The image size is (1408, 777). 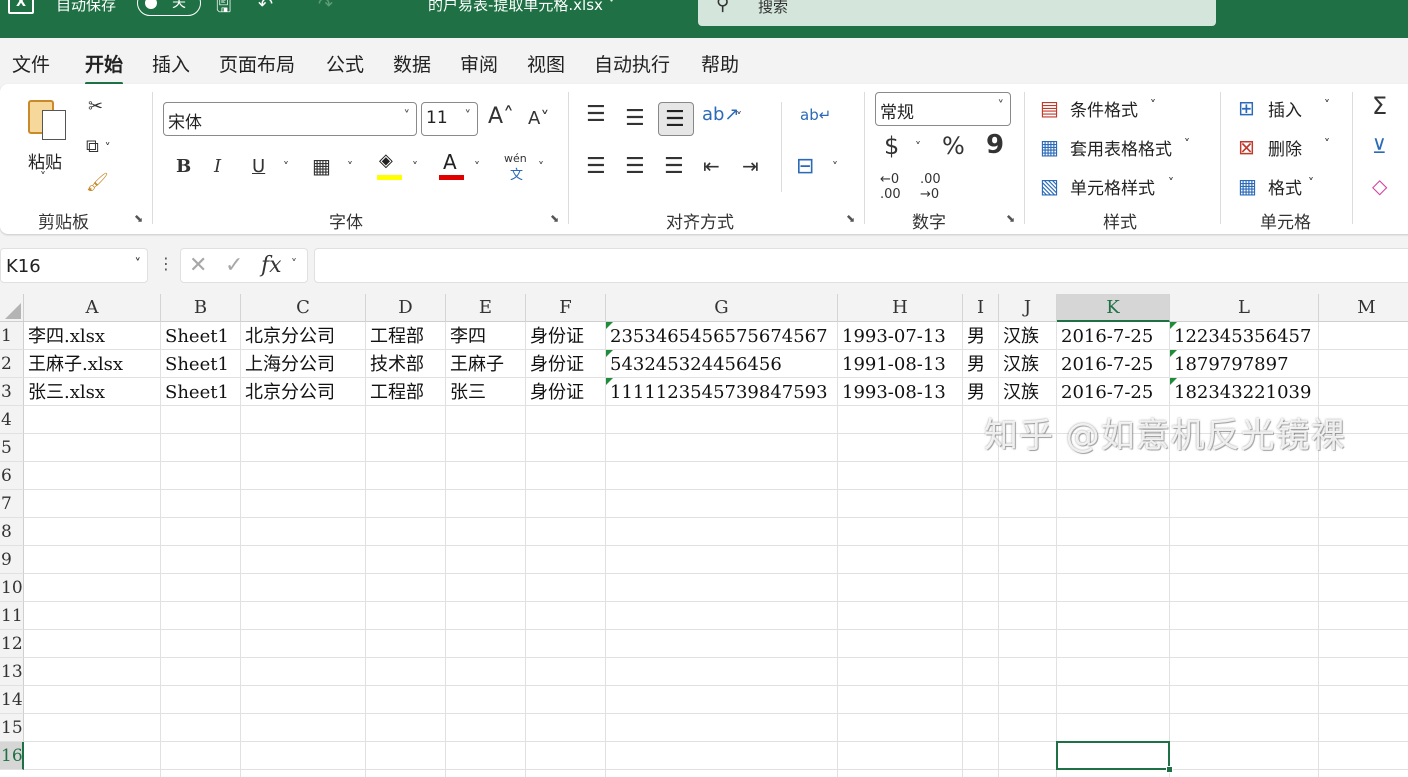 What do you see at coordinates (201, 392) in the screenshot?
I see `cell-b3: Sheet1` at bounding box center [201, 392].